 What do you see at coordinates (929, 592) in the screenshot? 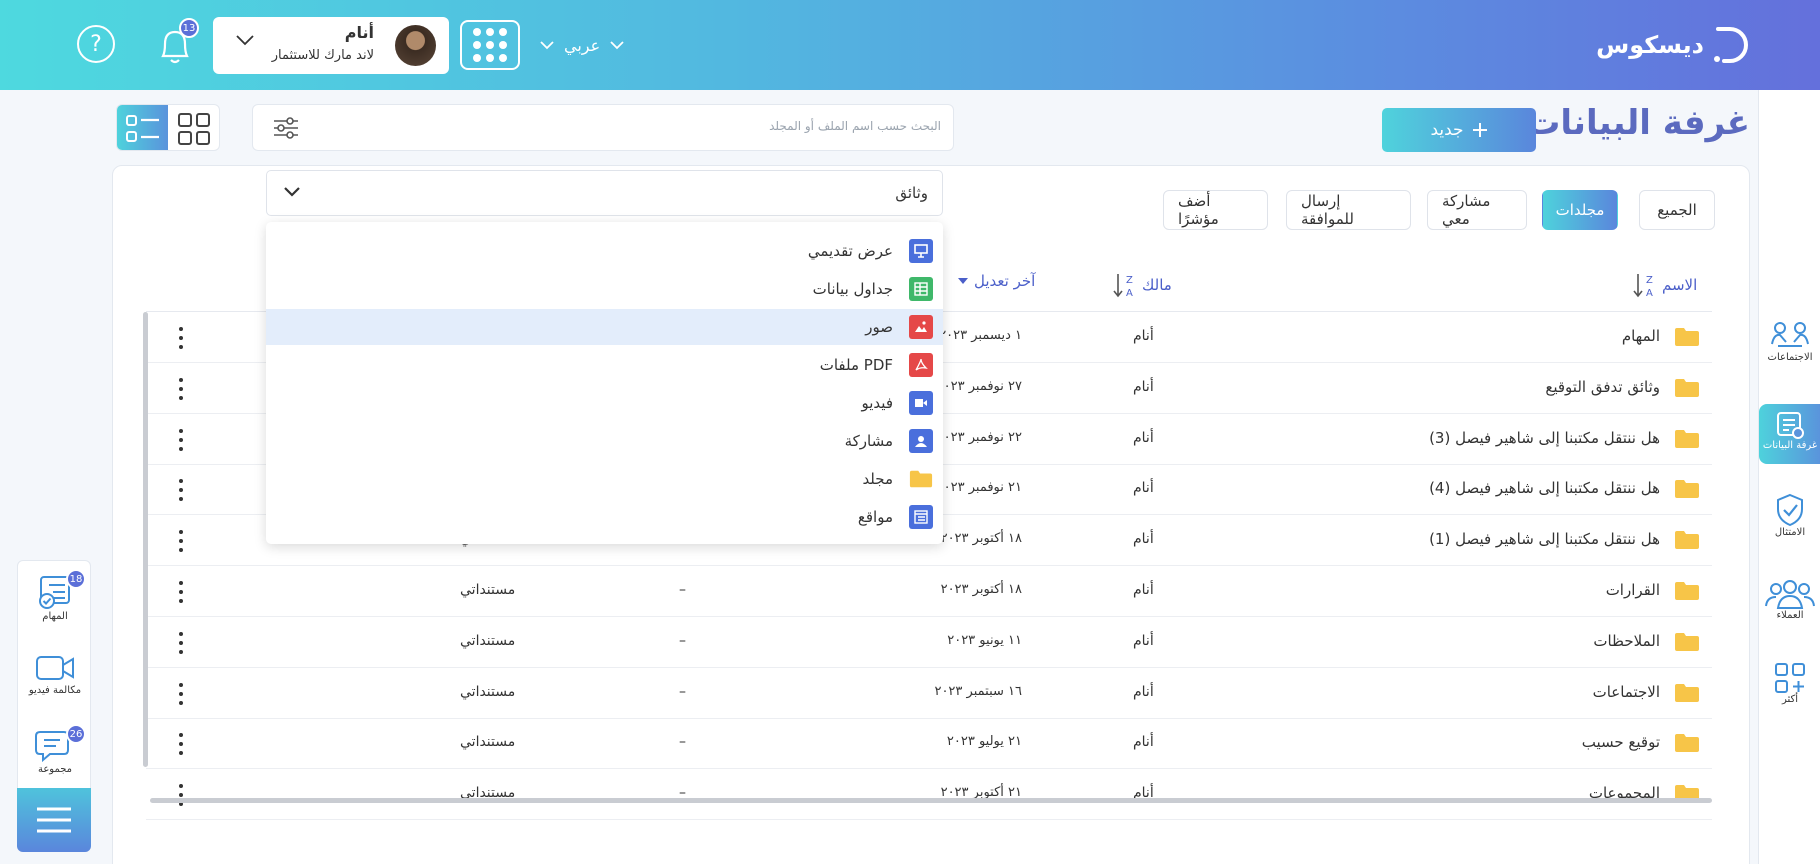
I see `table-row: القرارات أنام ١٨ أكتوبر ٢٠٢٣ – مستنداتي` at bounding box center [929, 592].